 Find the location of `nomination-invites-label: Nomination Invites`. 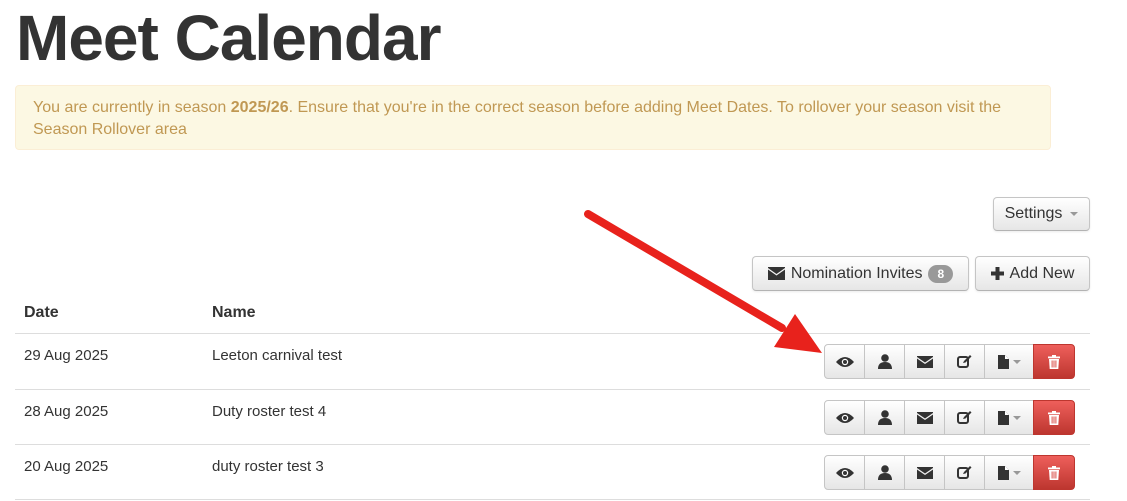

nomination-invites-label: Nomination Invites is located at coordinates (856, 273).